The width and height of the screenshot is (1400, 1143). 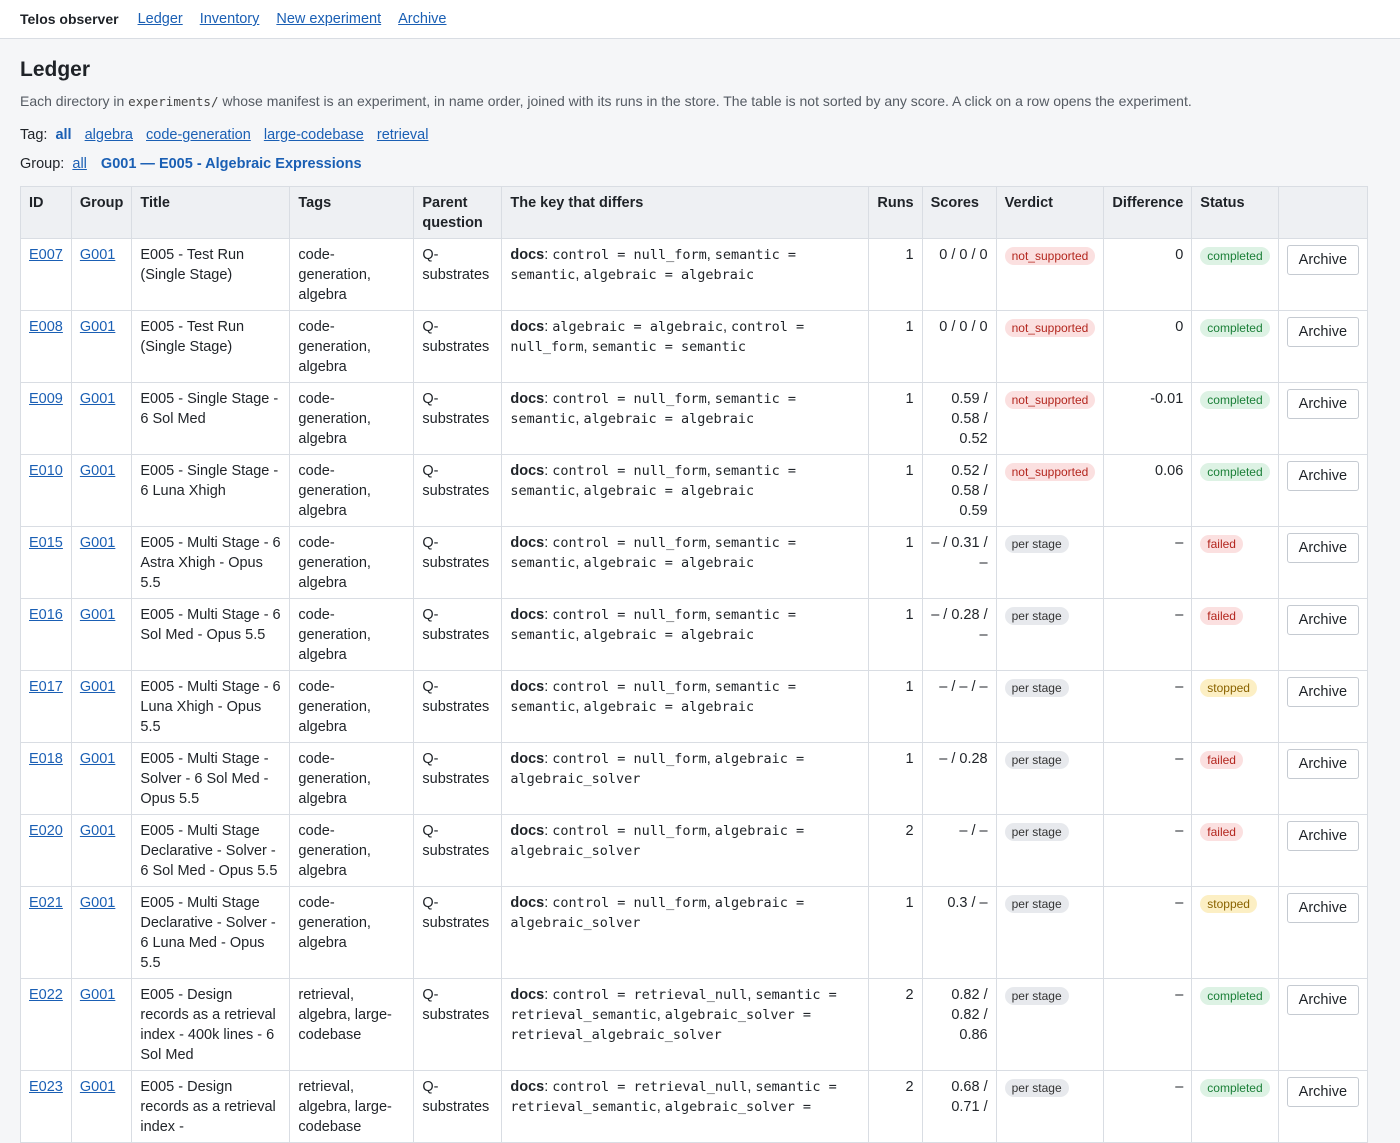 What do you see at coordinates (34, 134) in the screenshot?
I see `tag-filter-label: Tag:` at bounding box center [34, 134].